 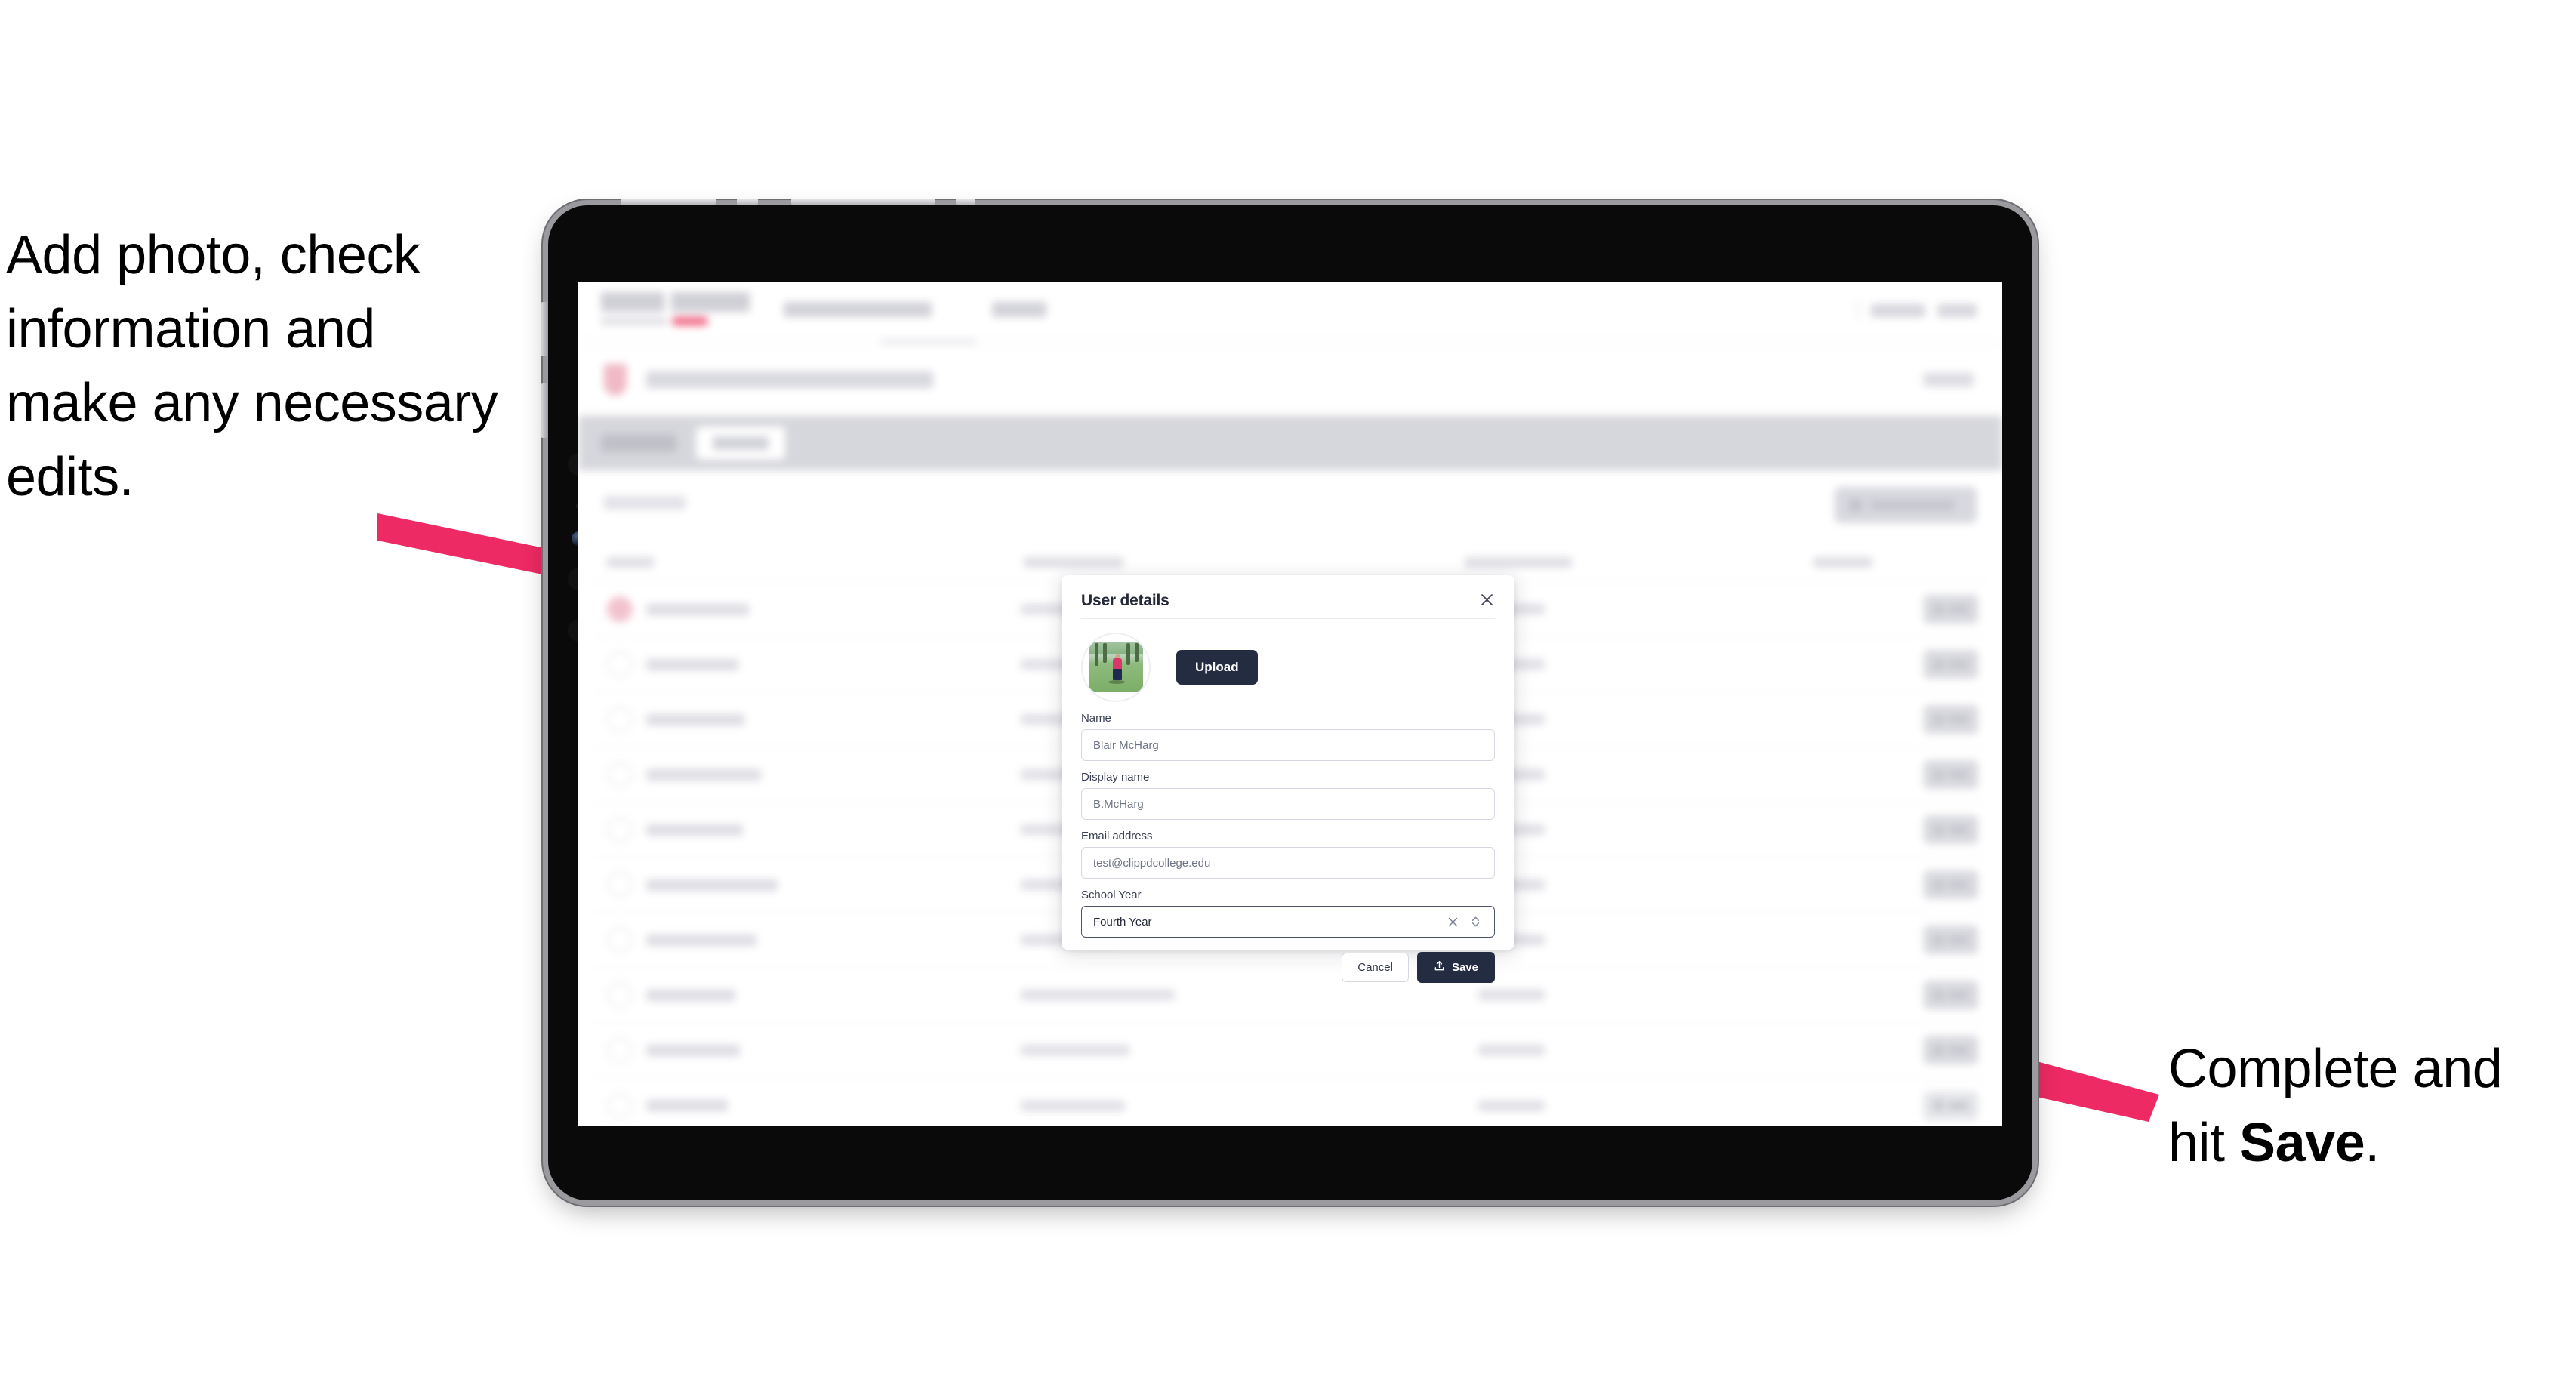 I want to click on nav-tab-secondary, so click(x=1019, y=309).